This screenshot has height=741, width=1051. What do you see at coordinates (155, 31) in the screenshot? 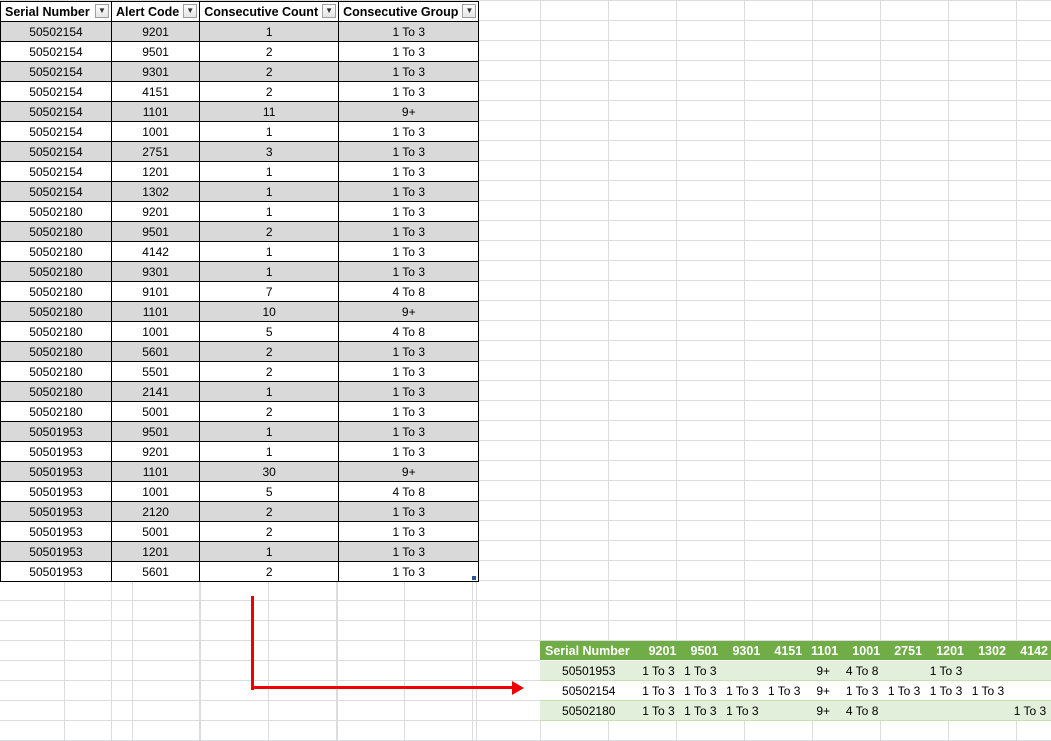
I see `table-cell: 9201` at bounding box center [155, 31].